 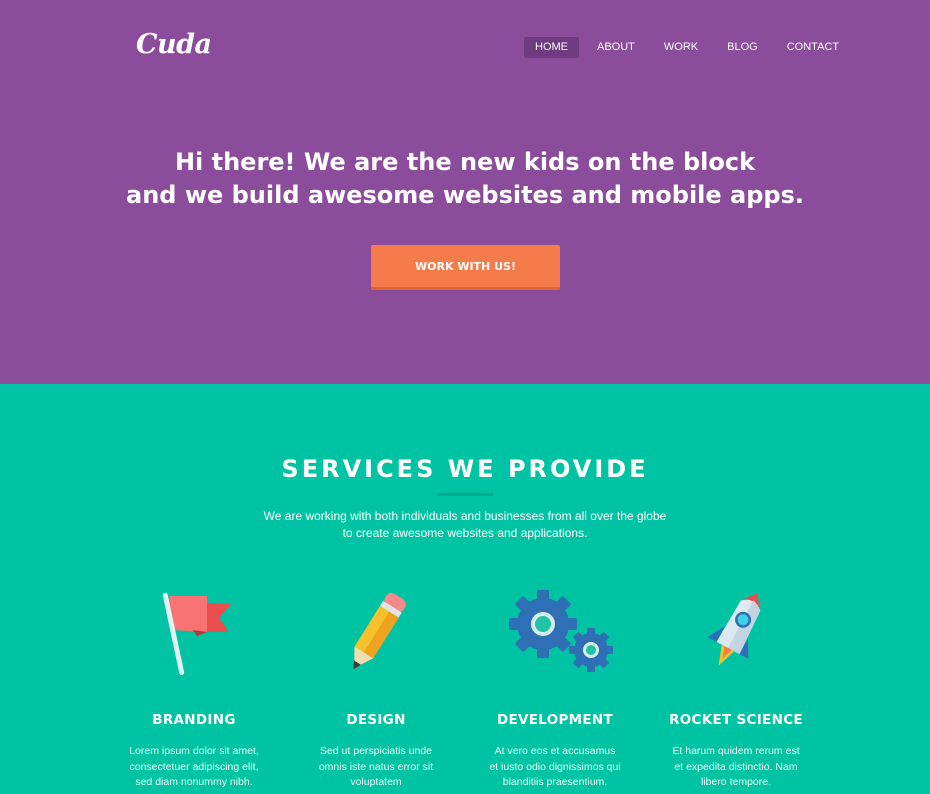 What do you see at coordinates (376, 720) in the screenshot?
I see `service-title: DESIGN` at bounding box center [376, 720].